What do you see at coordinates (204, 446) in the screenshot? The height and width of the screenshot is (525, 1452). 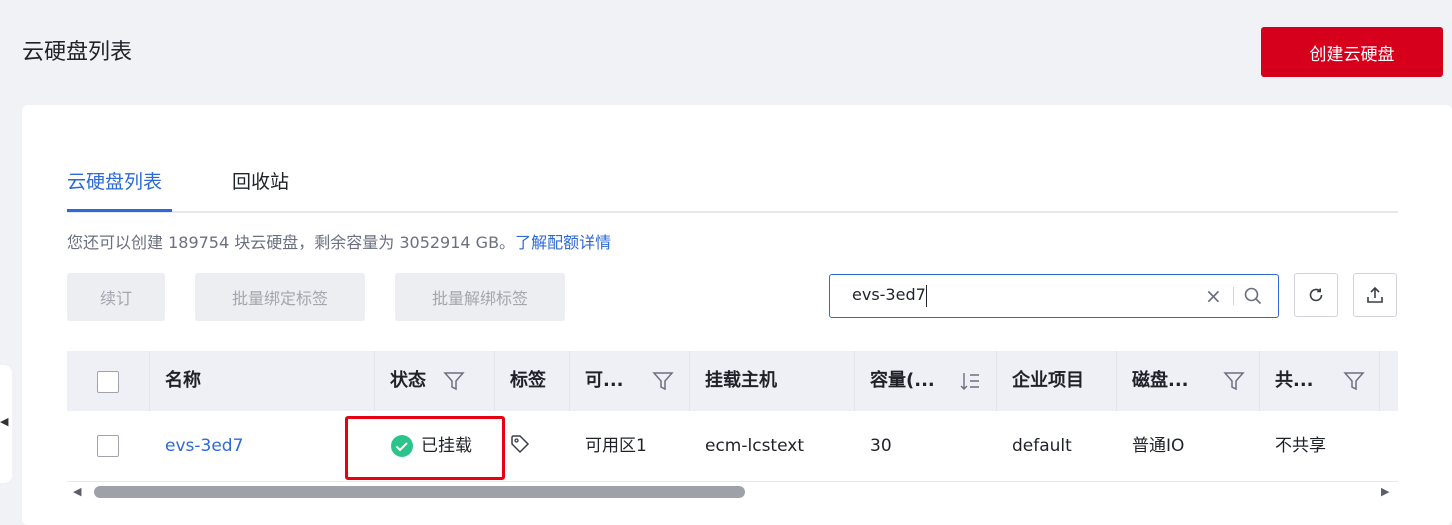 I see `disk-name-link: evs-3ed7` at bounding box center [204, 446].